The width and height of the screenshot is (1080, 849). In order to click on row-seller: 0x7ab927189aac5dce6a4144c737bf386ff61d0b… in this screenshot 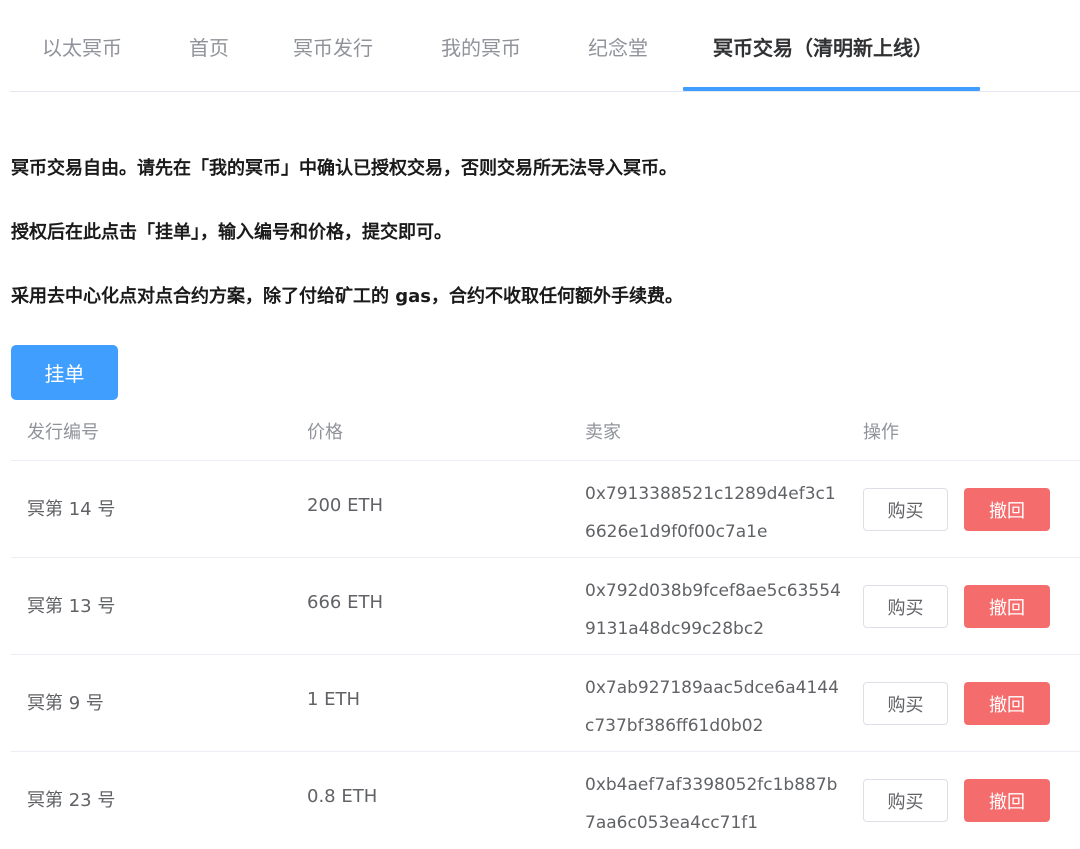, I will do `click(712, 707)`.